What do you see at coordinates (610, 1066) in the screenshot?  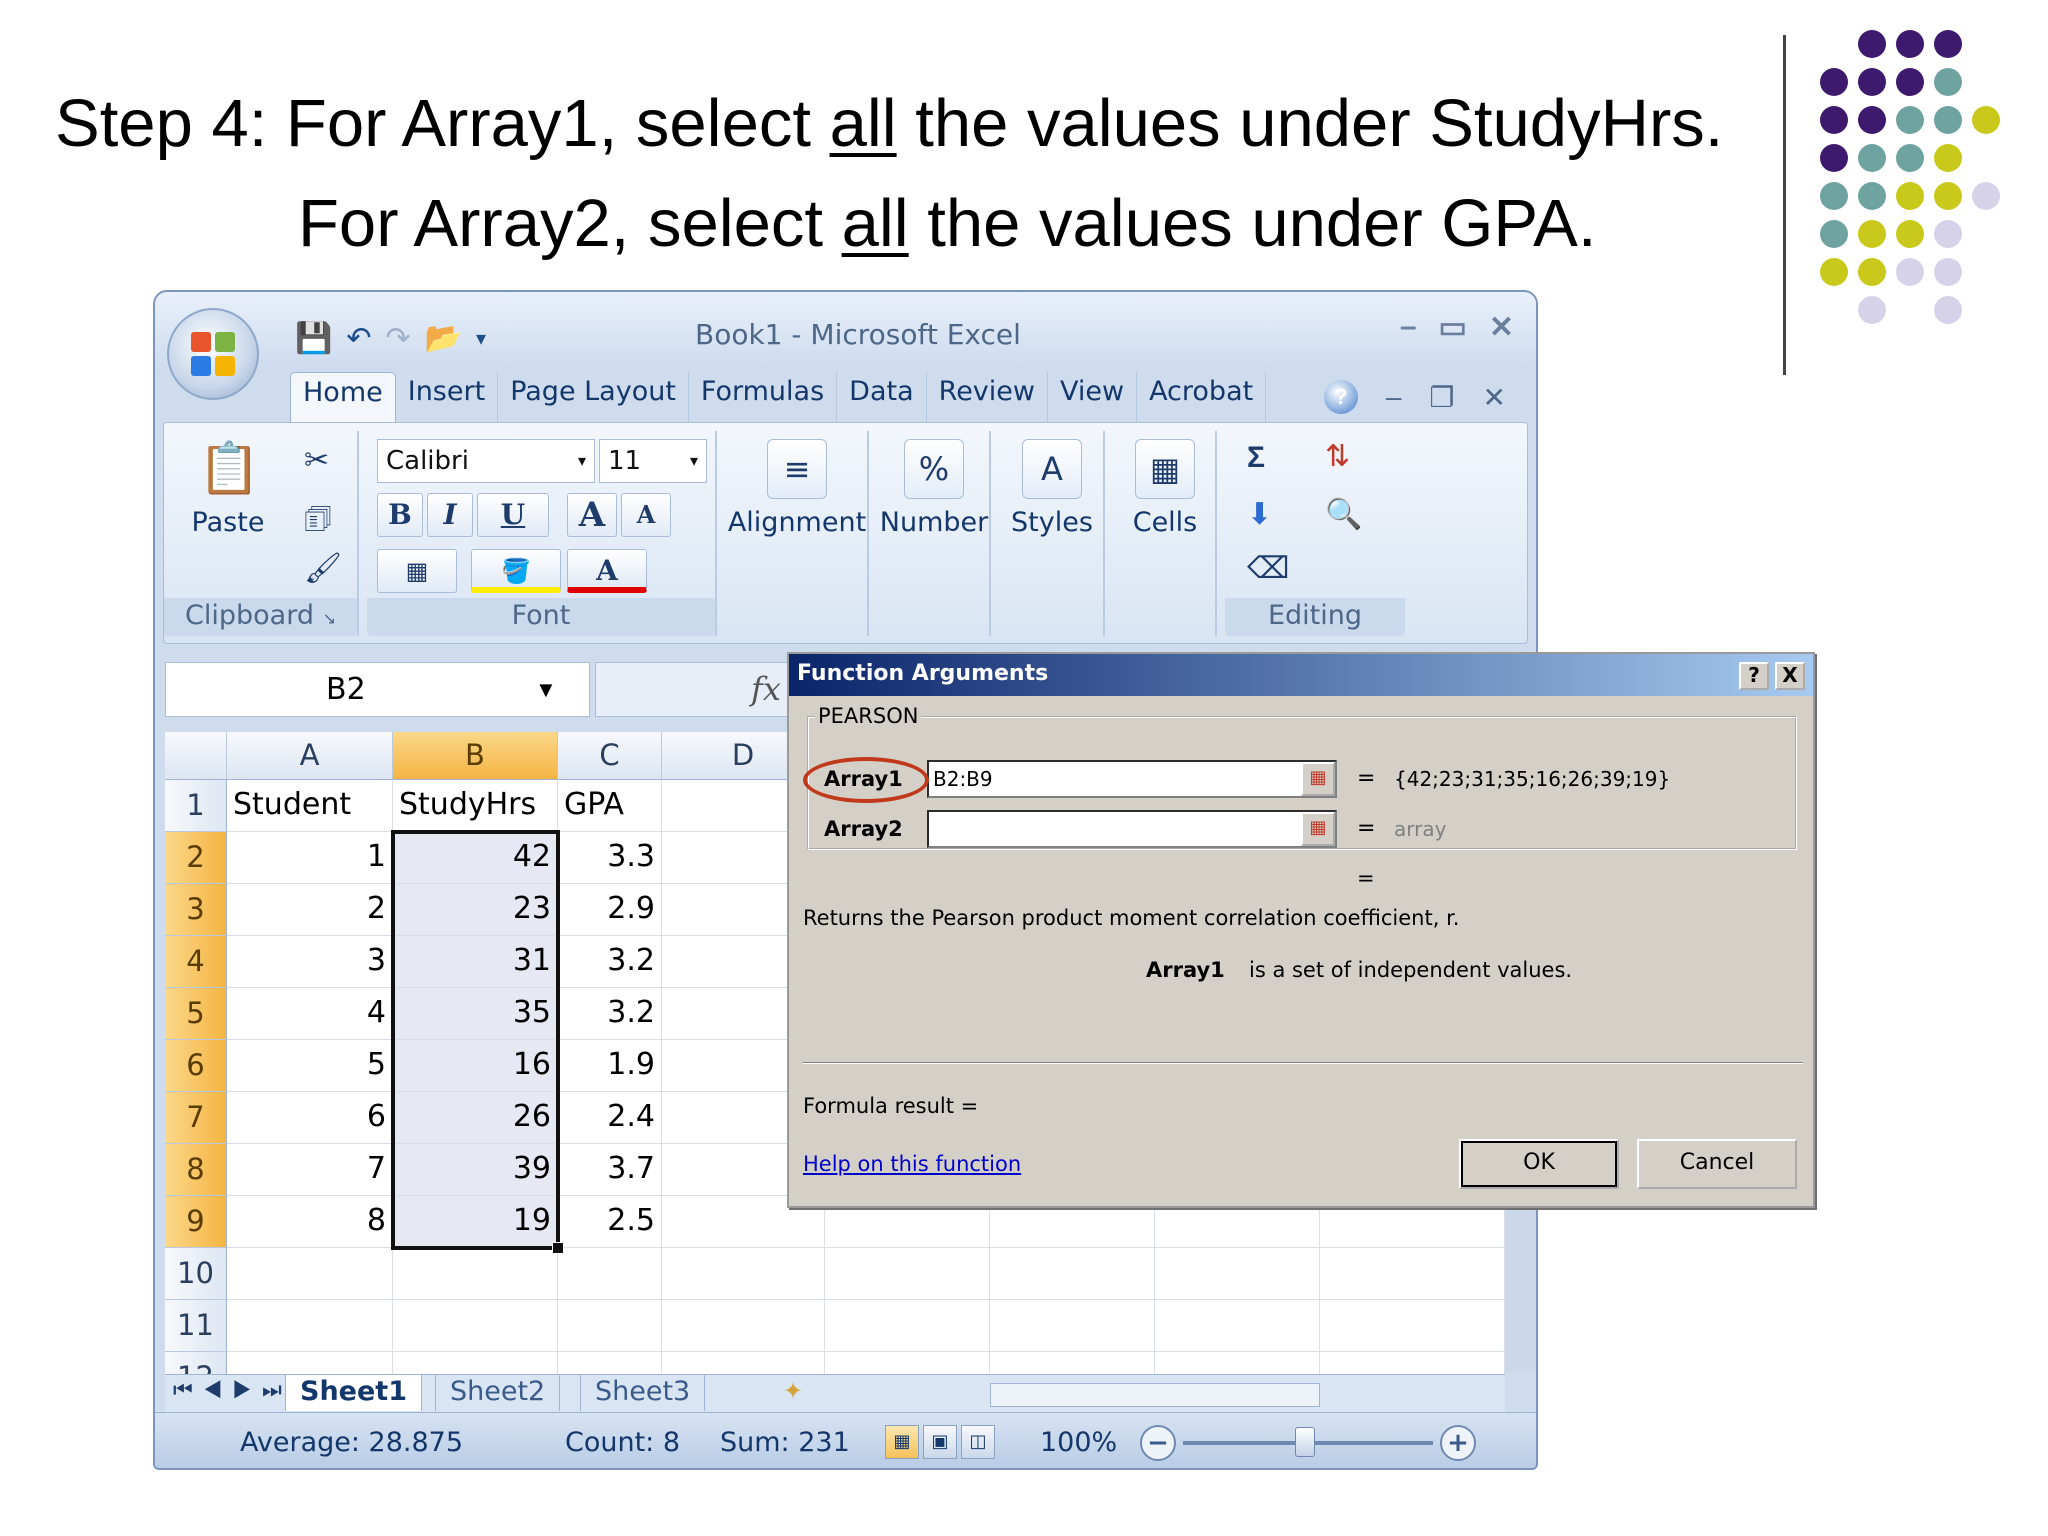 I see `cell-gpa: 1.9` at bounding box center [610, 1066].